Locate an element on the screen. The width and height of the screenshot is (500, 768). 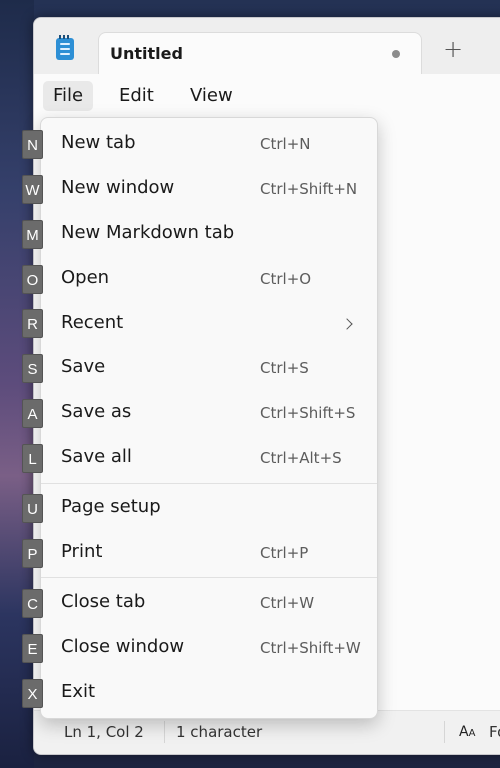
key-tip-badge: M is located at coordinates (32, 234).